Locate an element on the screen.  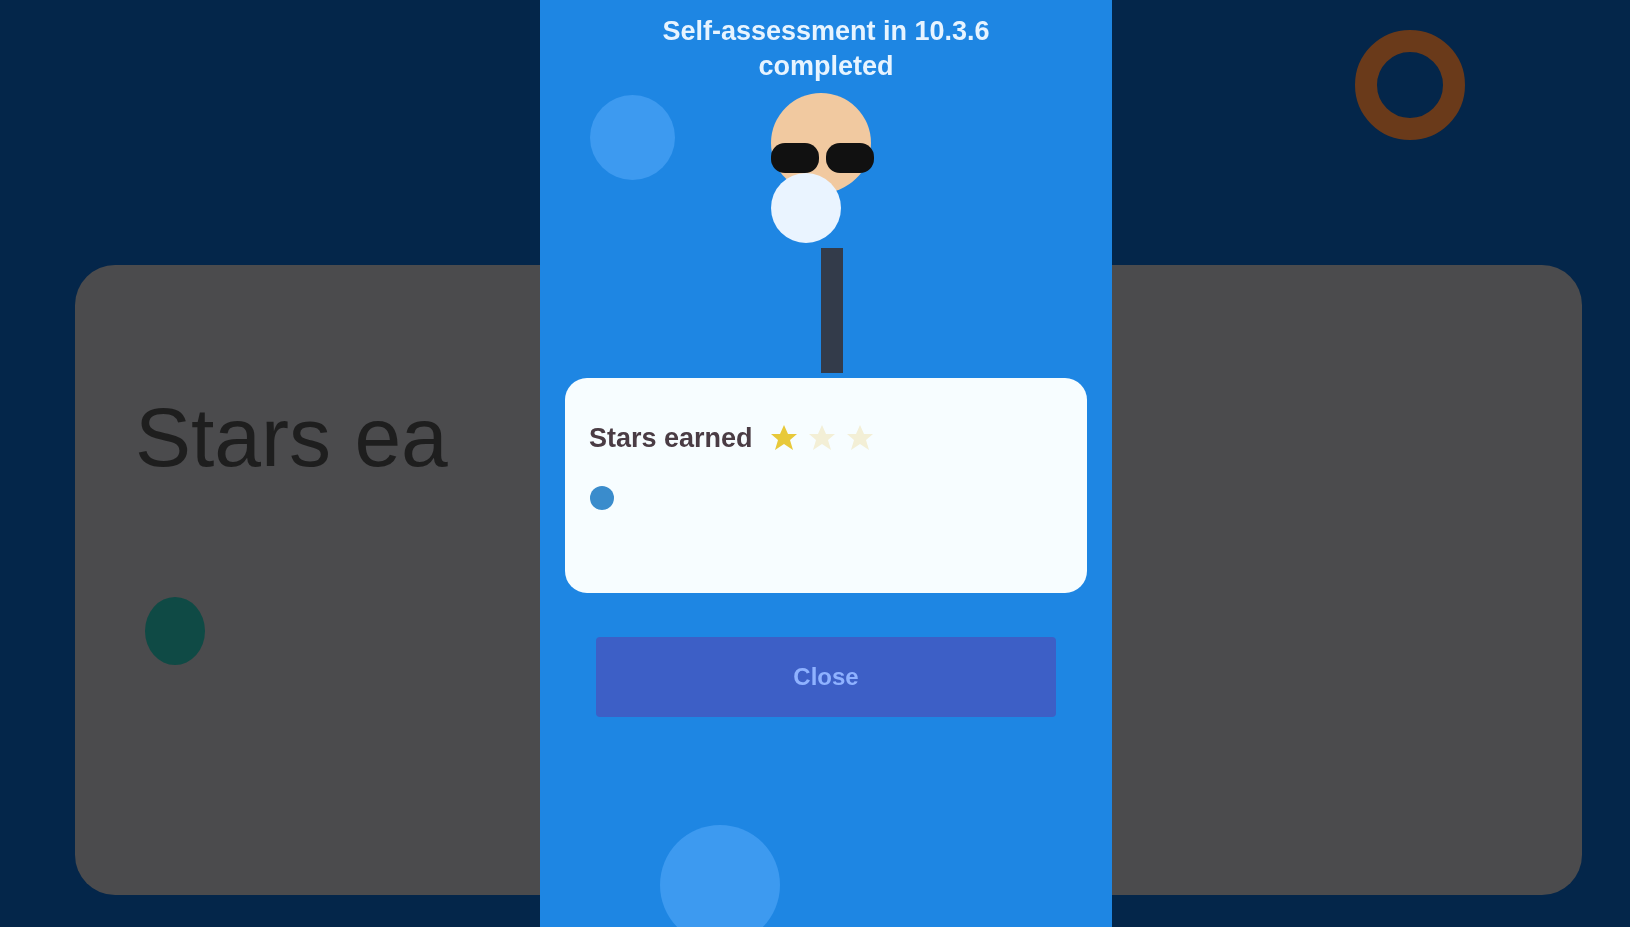
close-button: Close is located at coordinates (826, 677).